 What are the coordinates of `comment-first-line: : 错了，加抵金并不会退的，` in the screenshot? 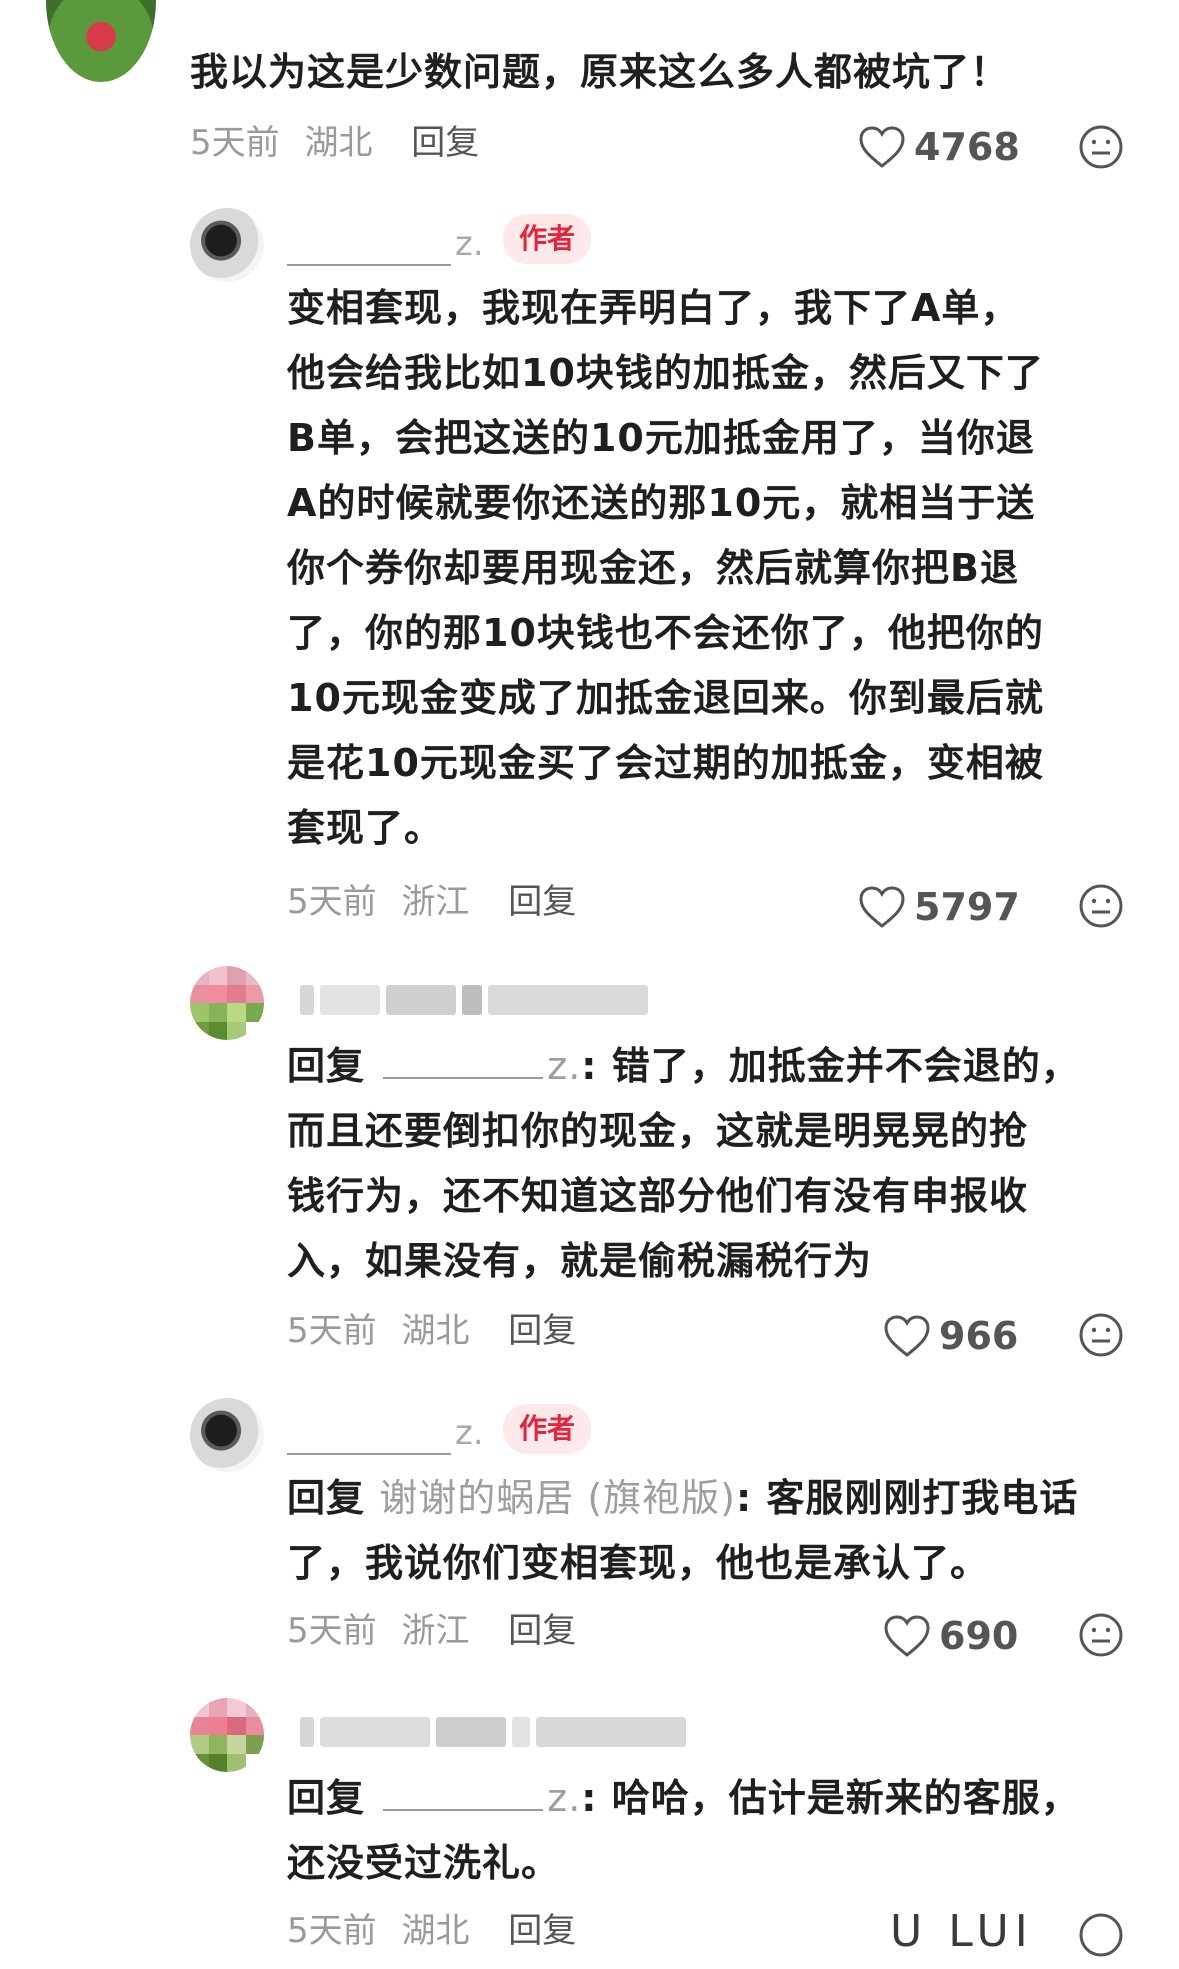 It's located at (830, 1066).